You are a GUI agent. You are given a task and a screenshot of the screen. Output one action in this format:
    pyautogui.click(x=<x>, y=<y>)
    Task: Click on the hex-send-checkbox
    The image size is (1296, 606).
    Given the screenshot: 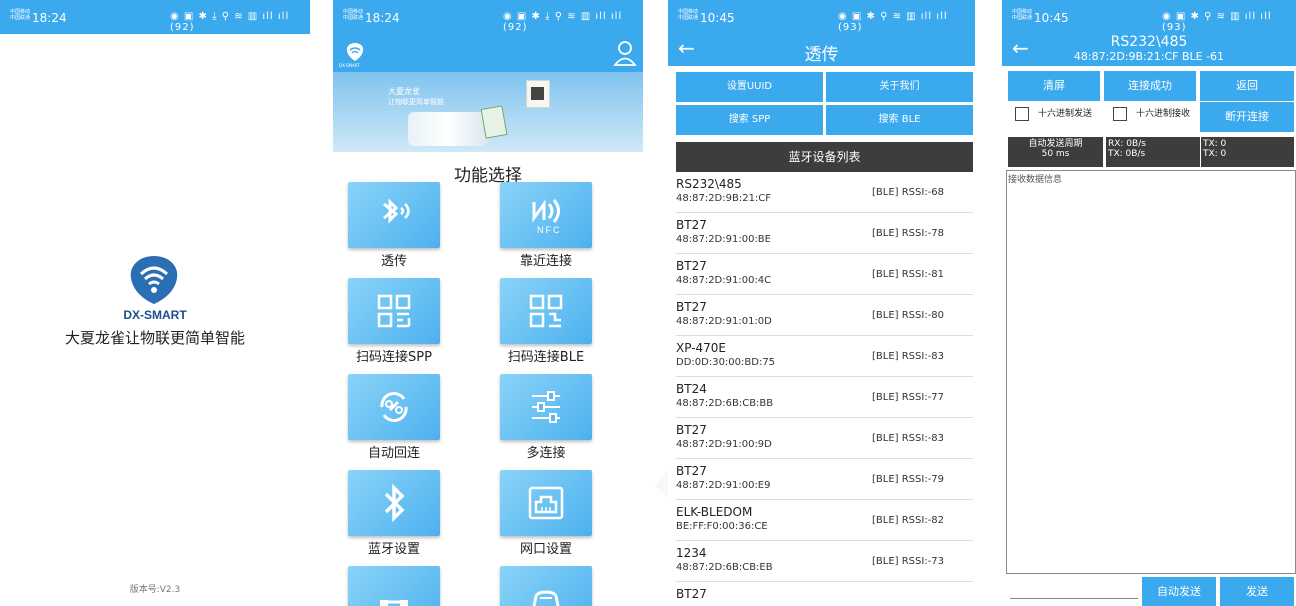 What is the action you would take?
    pyautogui.click(x=1022, y=114)
    